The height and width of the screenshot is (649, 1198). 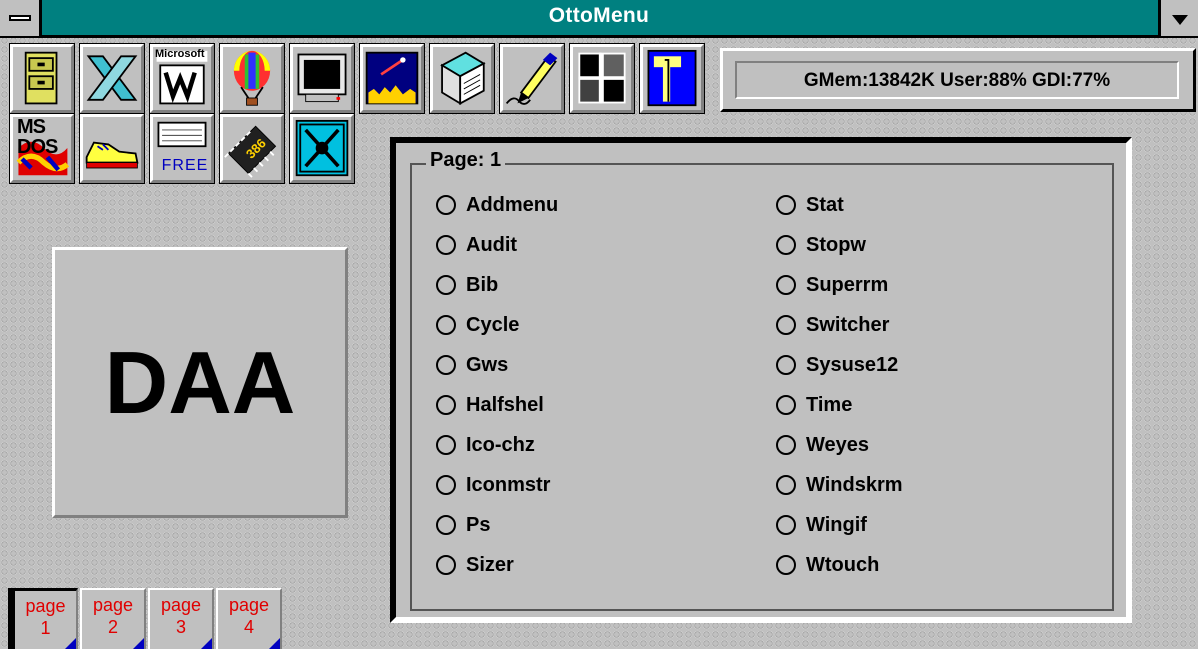 What do you see at coordinates (487, 364) in the screenshot?
I see `radio-label: Gws` at bounding box center [487, 364].